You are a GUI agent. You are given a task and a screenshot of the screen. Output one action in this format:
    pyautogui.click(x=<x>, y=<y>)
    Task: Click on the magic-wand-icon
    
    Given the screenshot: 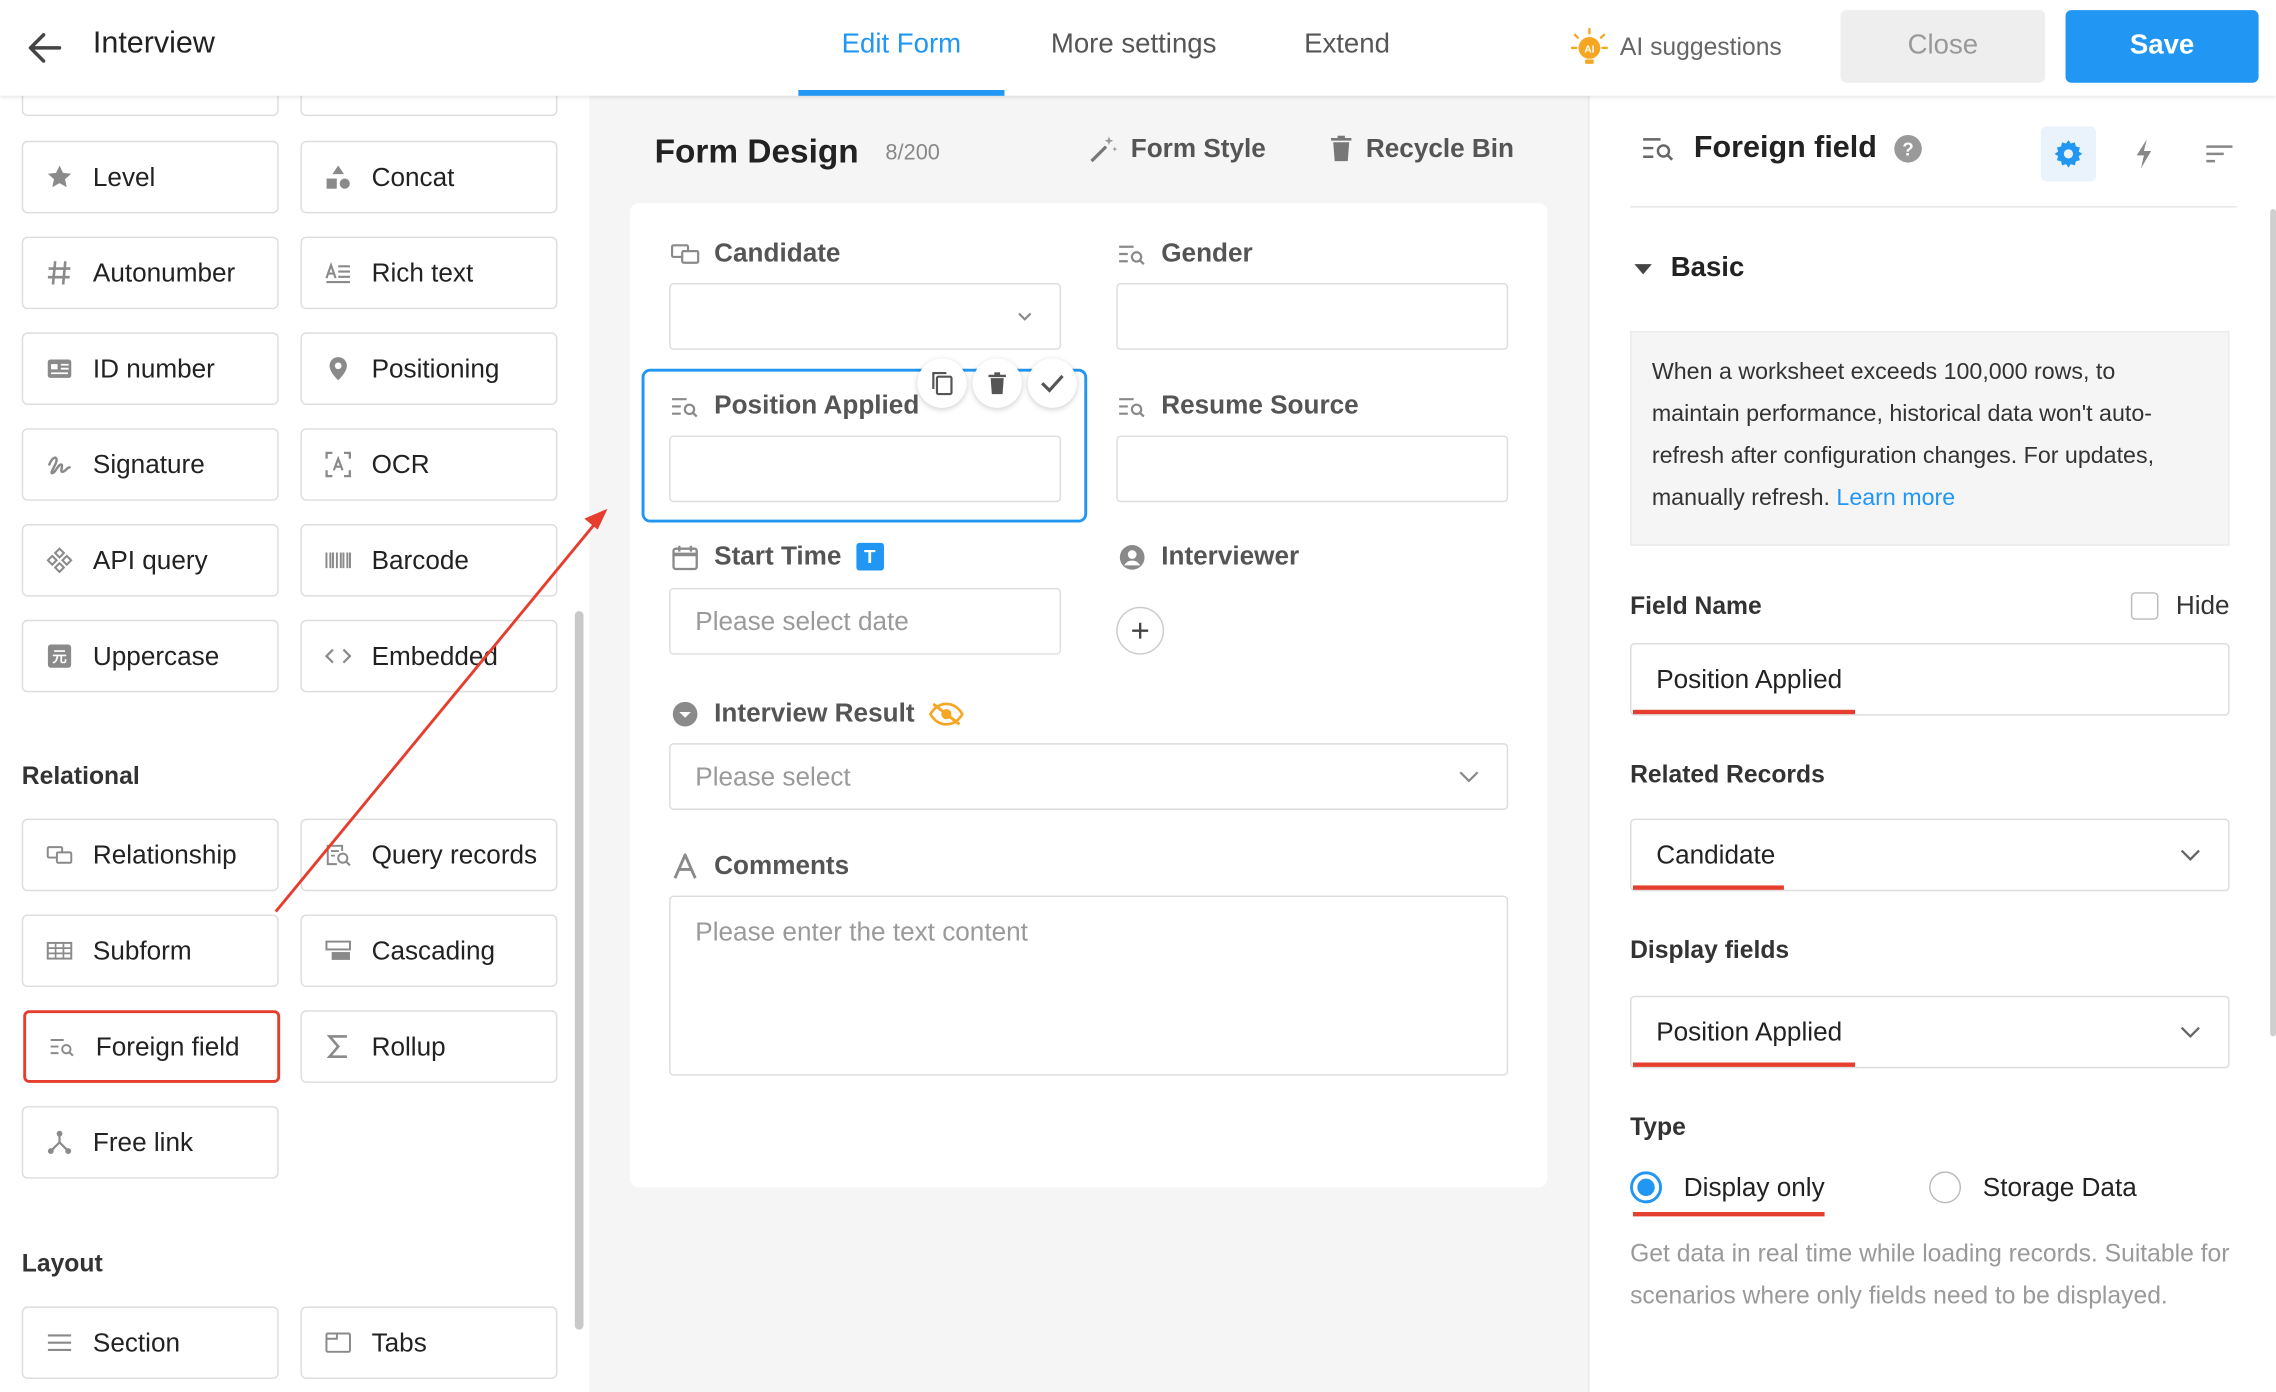 What is the action you would take?
    pyautogui.click(x=1103, y=148)
    